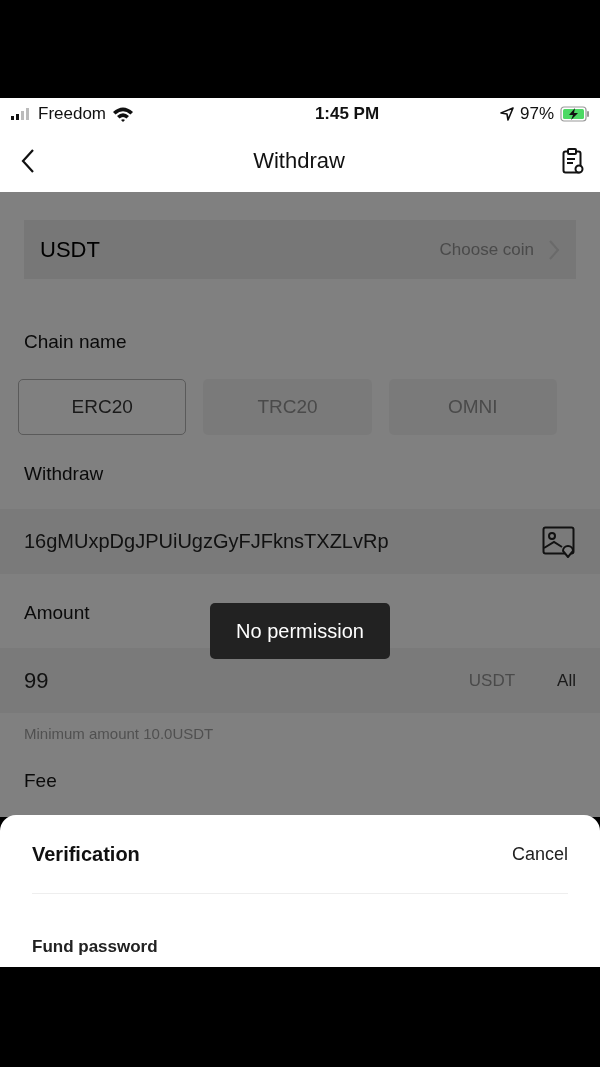 This screenshot has width=600, height=1067. I want to click on back-chevron-icon, so click(28, 161).